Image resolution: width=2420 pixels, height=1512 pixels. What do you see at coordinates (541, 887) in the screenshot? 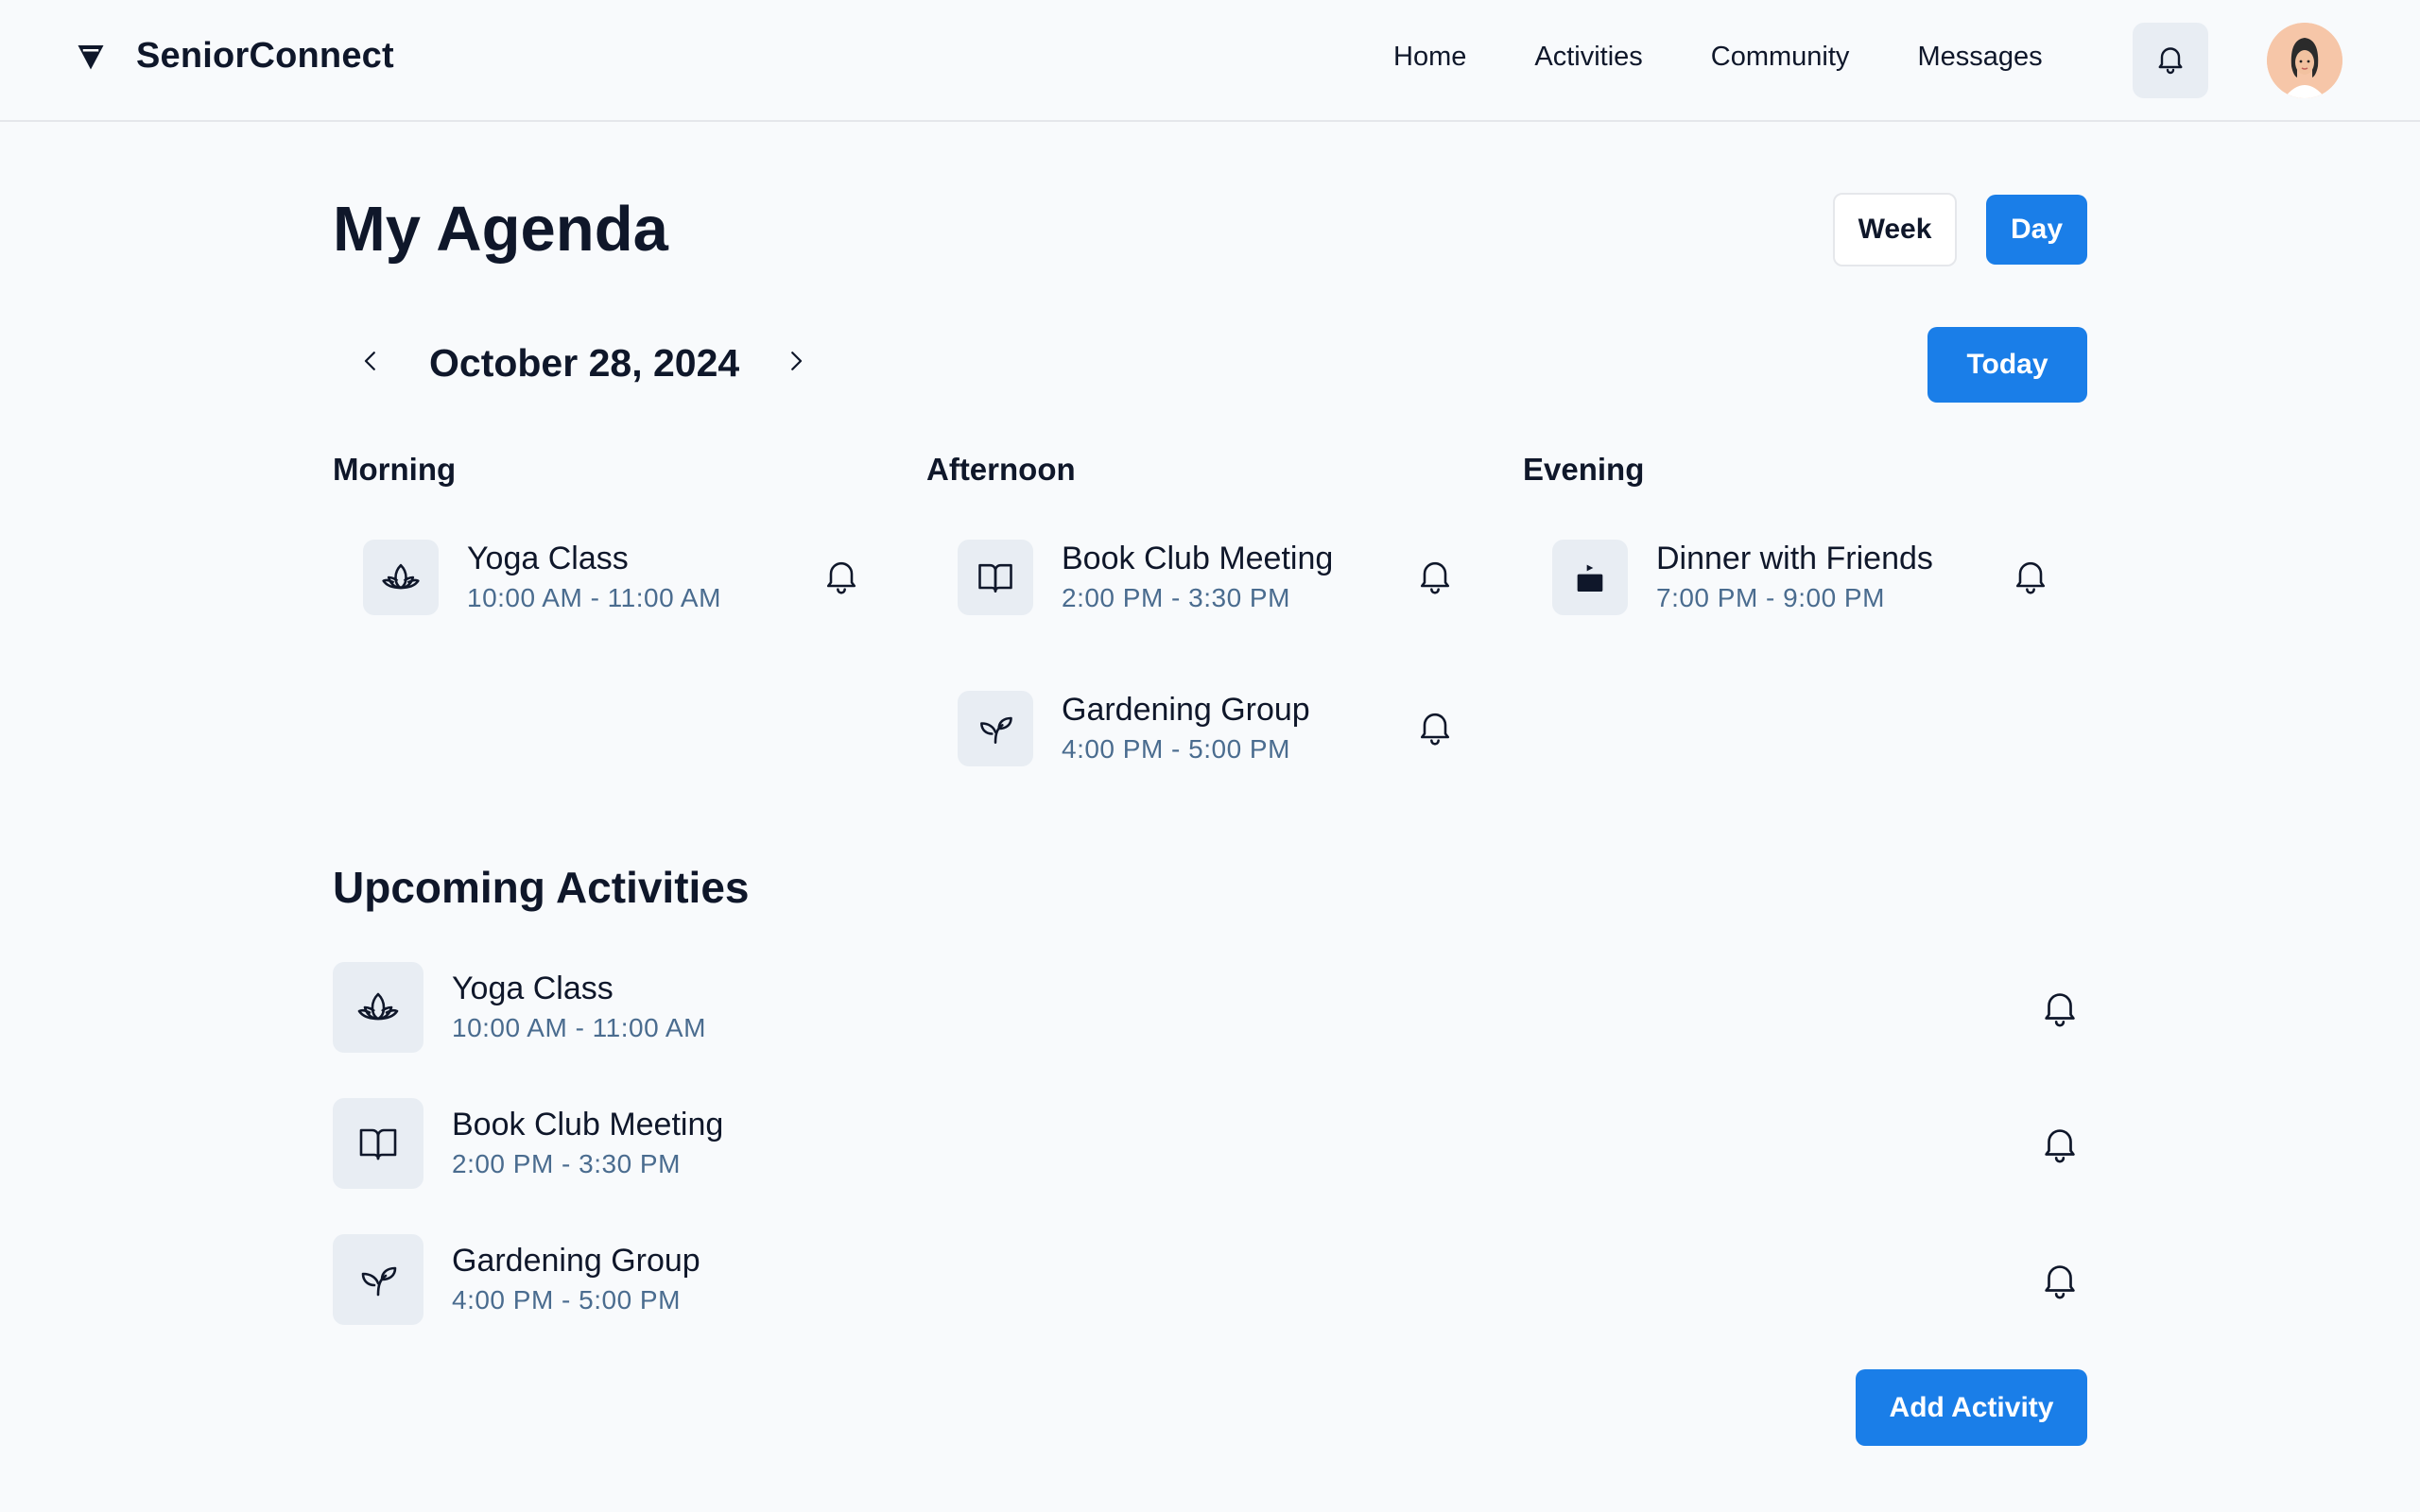
I see `upcoming-title: Upcoming Activities` at bounding box center [541, 887].